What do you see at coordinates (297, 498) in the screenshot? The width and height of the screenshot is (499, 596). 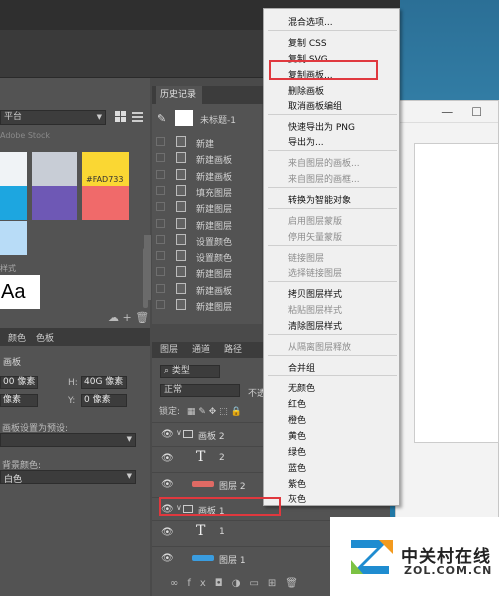 I see `menu-item: 灰色` at bounding box center [297, 498].